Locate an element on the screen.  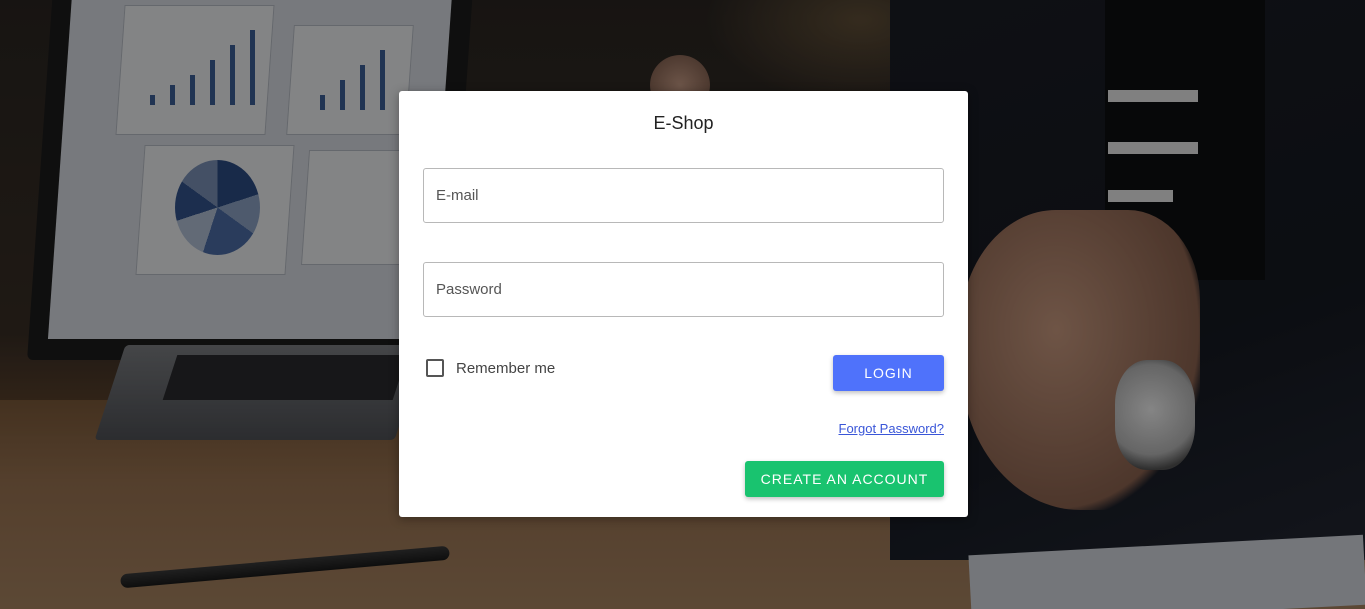
forgot-password-link: Forgot Password? is located at coordinates (892, 428).